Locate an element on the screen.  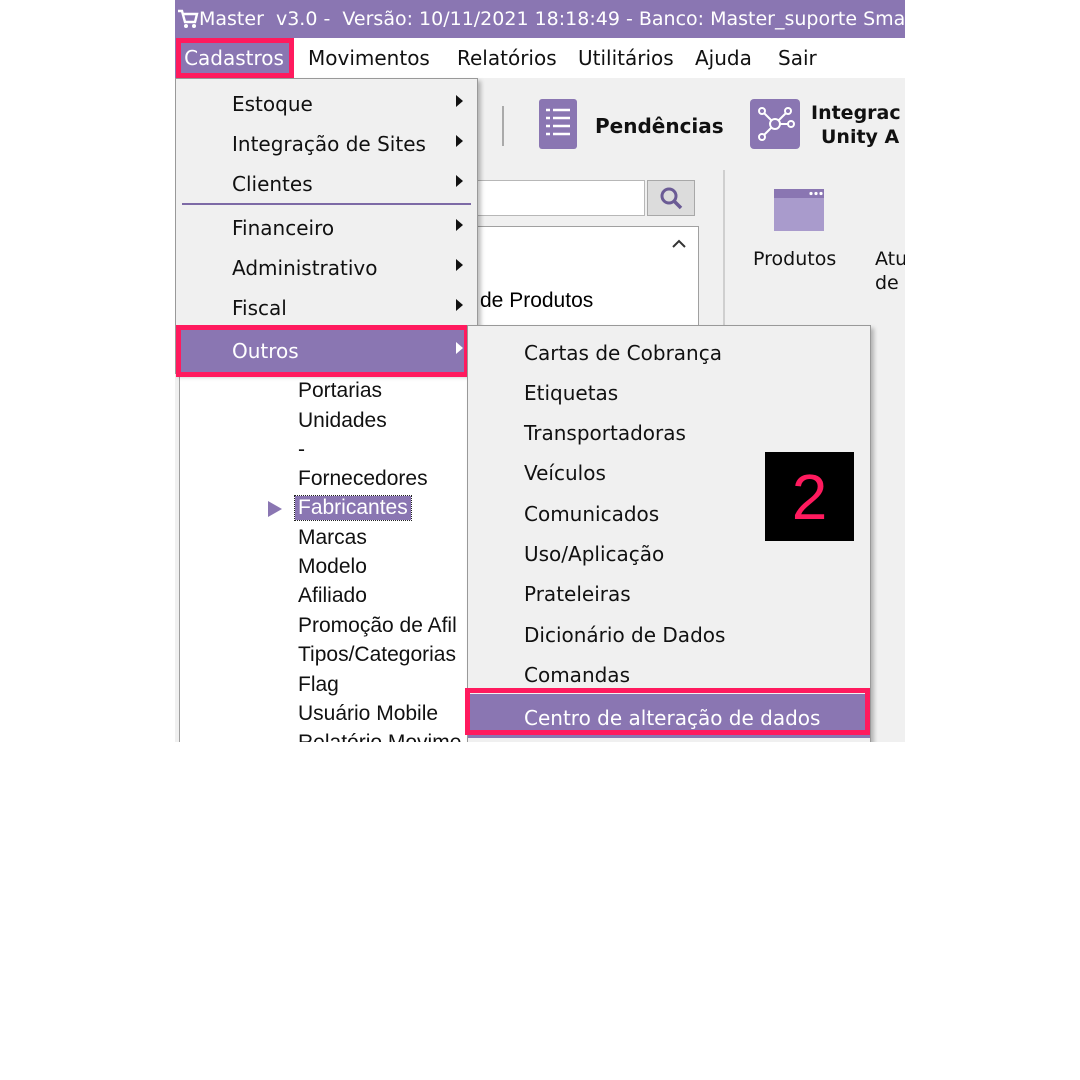
integracao-label-line2: Unity A is located at coordinates (860, 137).